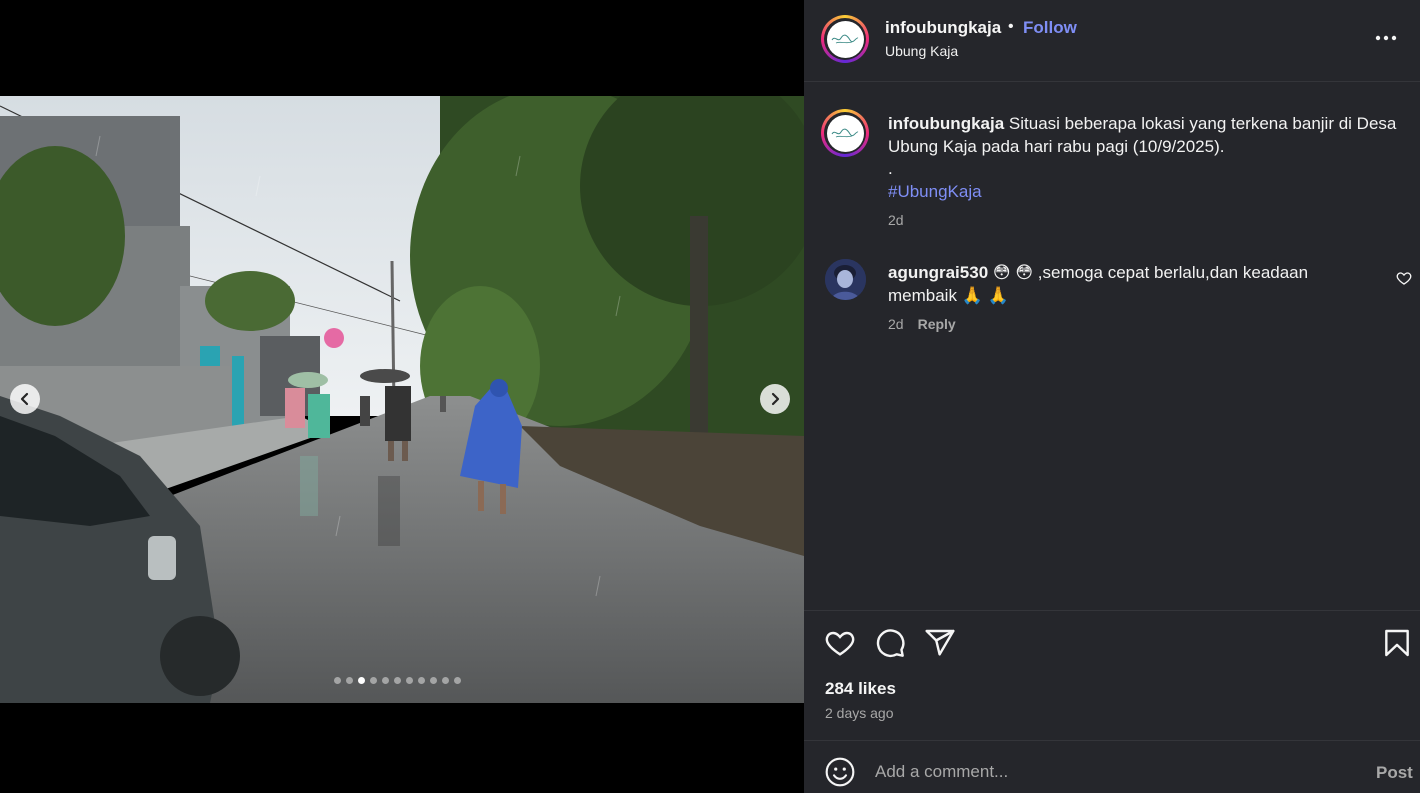  I want to click on carousel-next-button, so click(775, 399).